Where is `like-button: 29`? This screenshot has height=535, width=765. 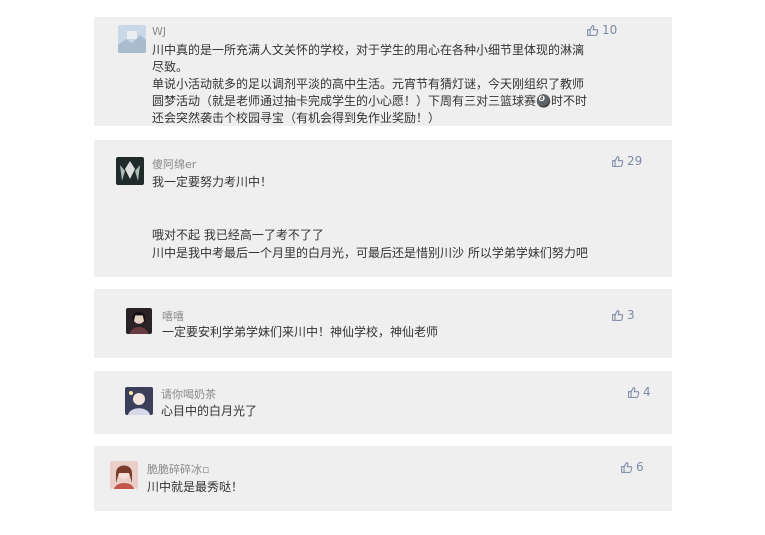
like-button: 29 is located at coordinates (626, 161).